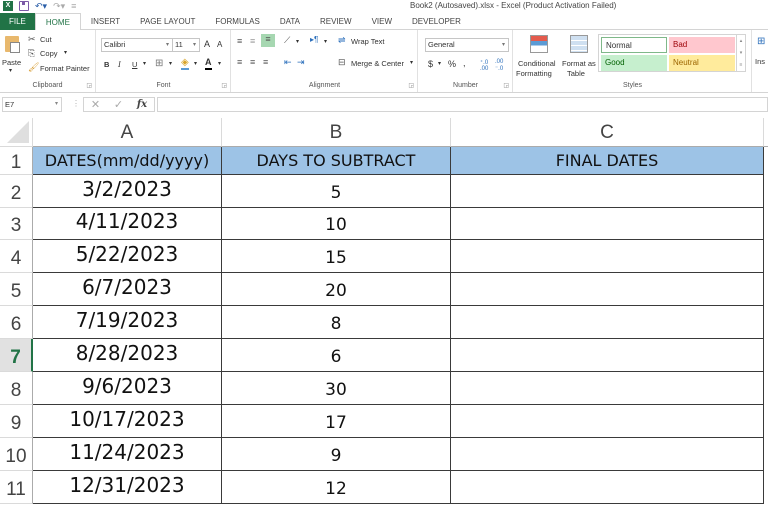 Image resolution: width=768 pixels, height=509 pixels. Describe the element at coordinates (452, 64) in the screenshot. I see `percent-button: %` at that location.